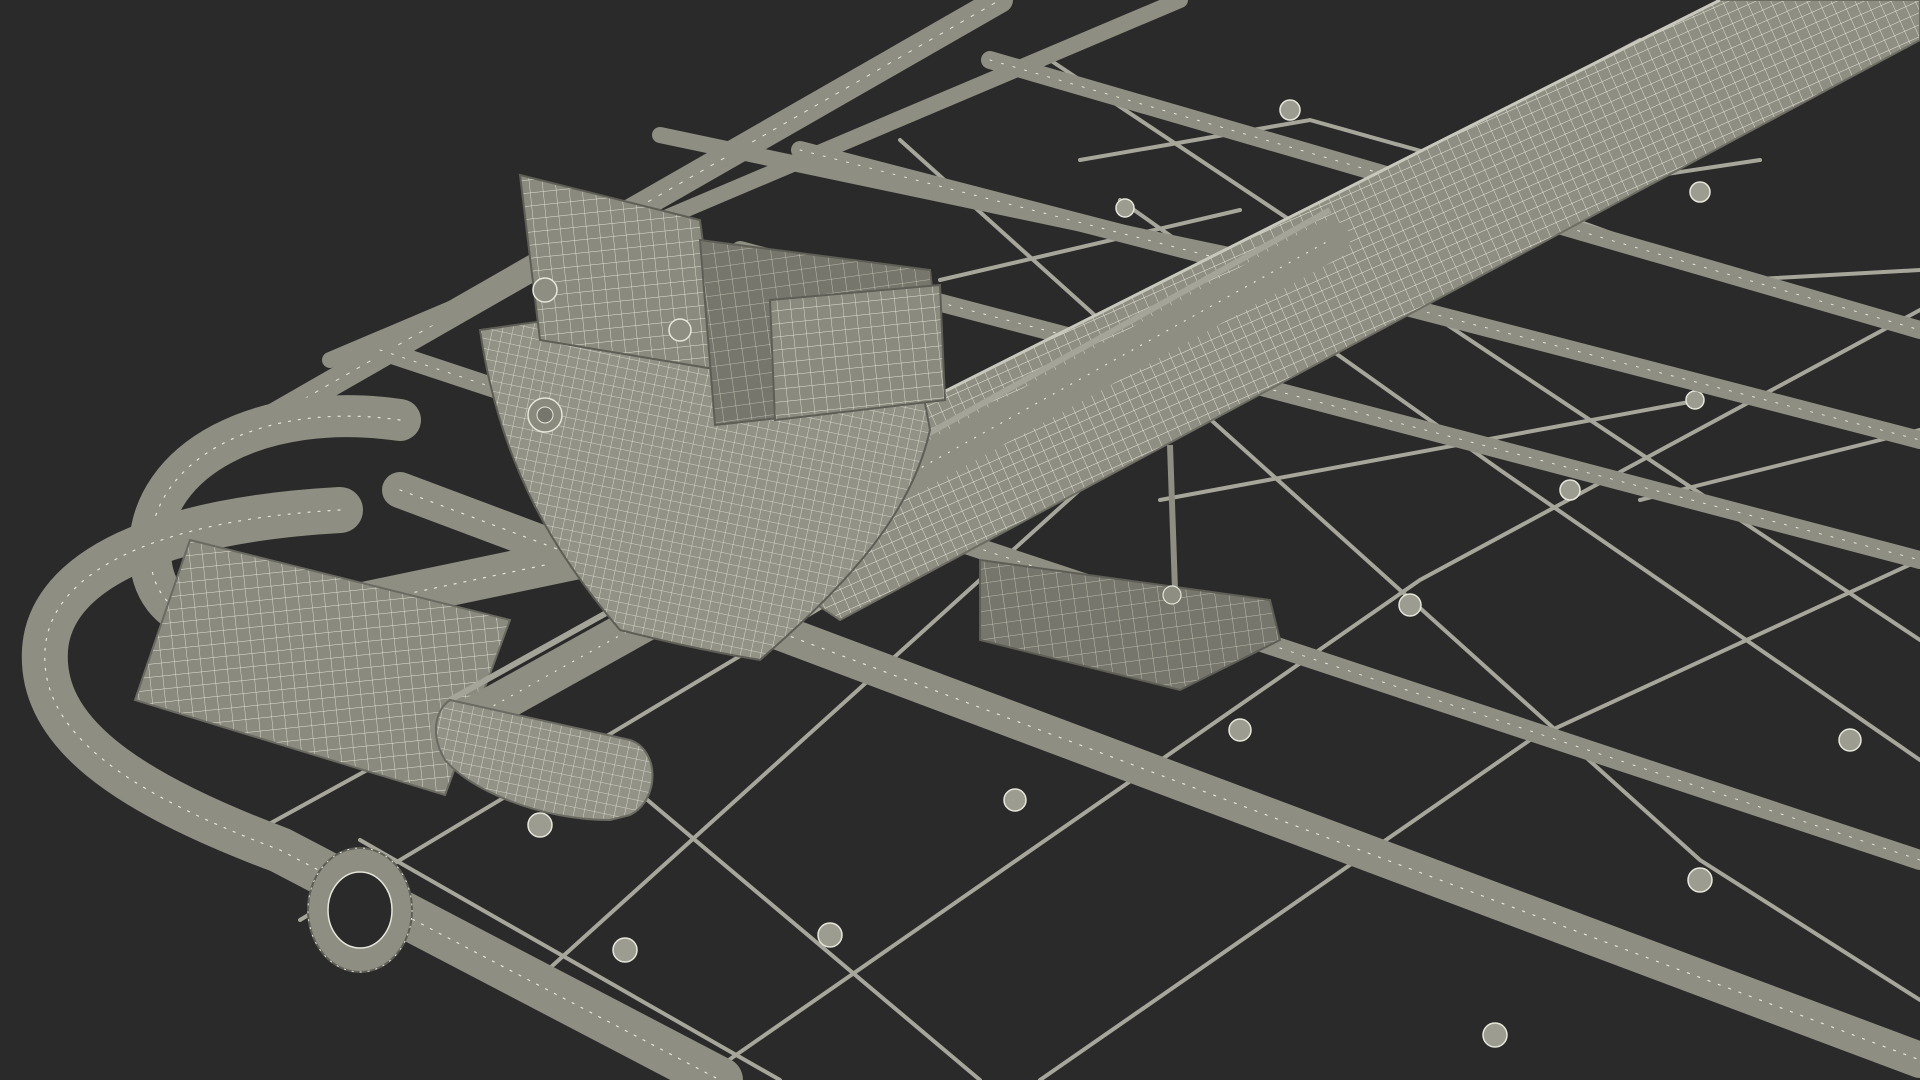 This screenshot has height=1080, width=1920. Describe the element at coordinates (544, 760) in the screenshot. I see `crossbar-end-cap` at that location.